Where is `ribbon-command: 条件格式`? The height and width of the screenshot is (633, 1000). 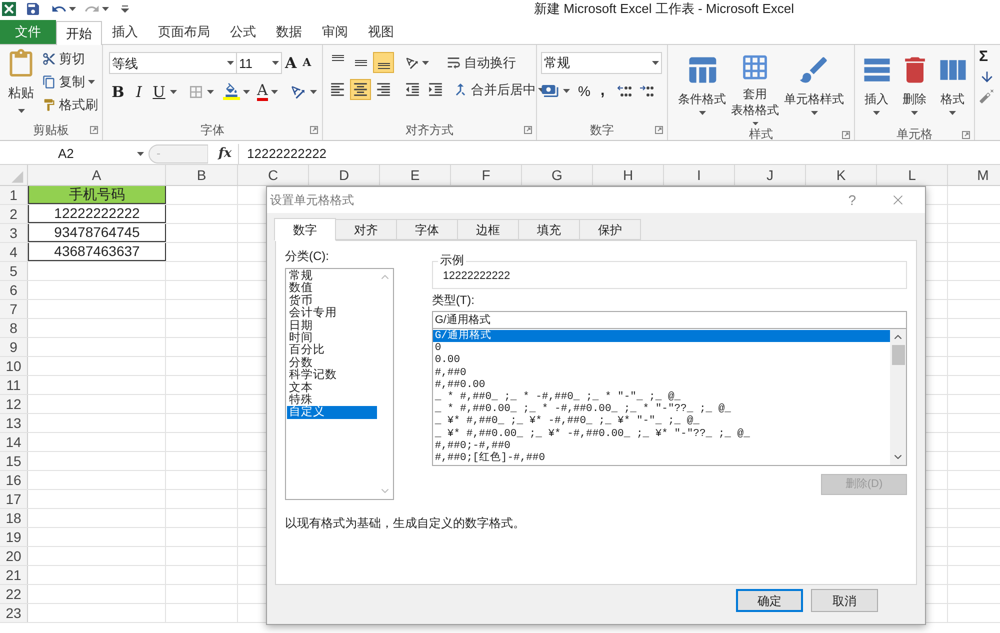
ribbon-command: 条件格式 is located at coordinates (702, 87).